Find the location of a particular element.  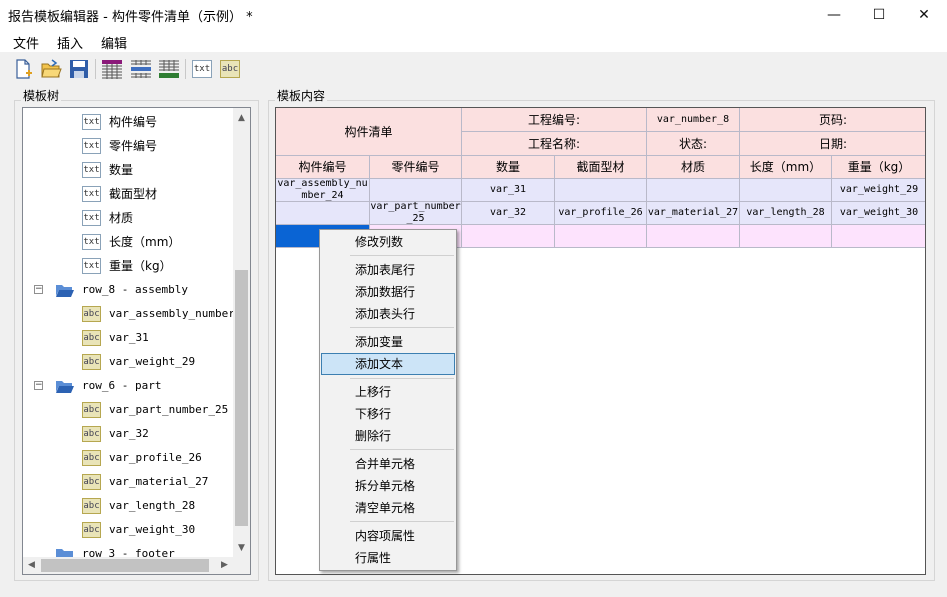

tree-item: abc var_part_number_25 is located at coordinates (128, 410).